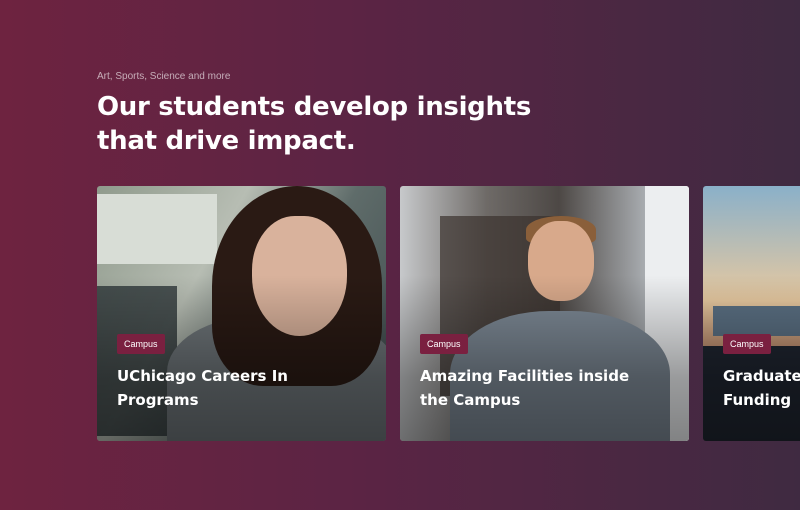  What do you see at coordinates (757, 400) in the screenshot?
I see `card-title-line-2: Funding` at bounding box center [757, 400].